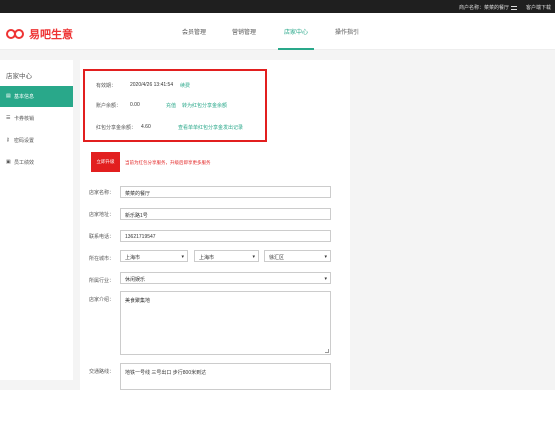 The width and height of the screenshot is (555, 438). What do you see at coordinates (538, 7) in the screenshot?
I see `client-download-link: 客户端下载` at bounding box center [538, 7].